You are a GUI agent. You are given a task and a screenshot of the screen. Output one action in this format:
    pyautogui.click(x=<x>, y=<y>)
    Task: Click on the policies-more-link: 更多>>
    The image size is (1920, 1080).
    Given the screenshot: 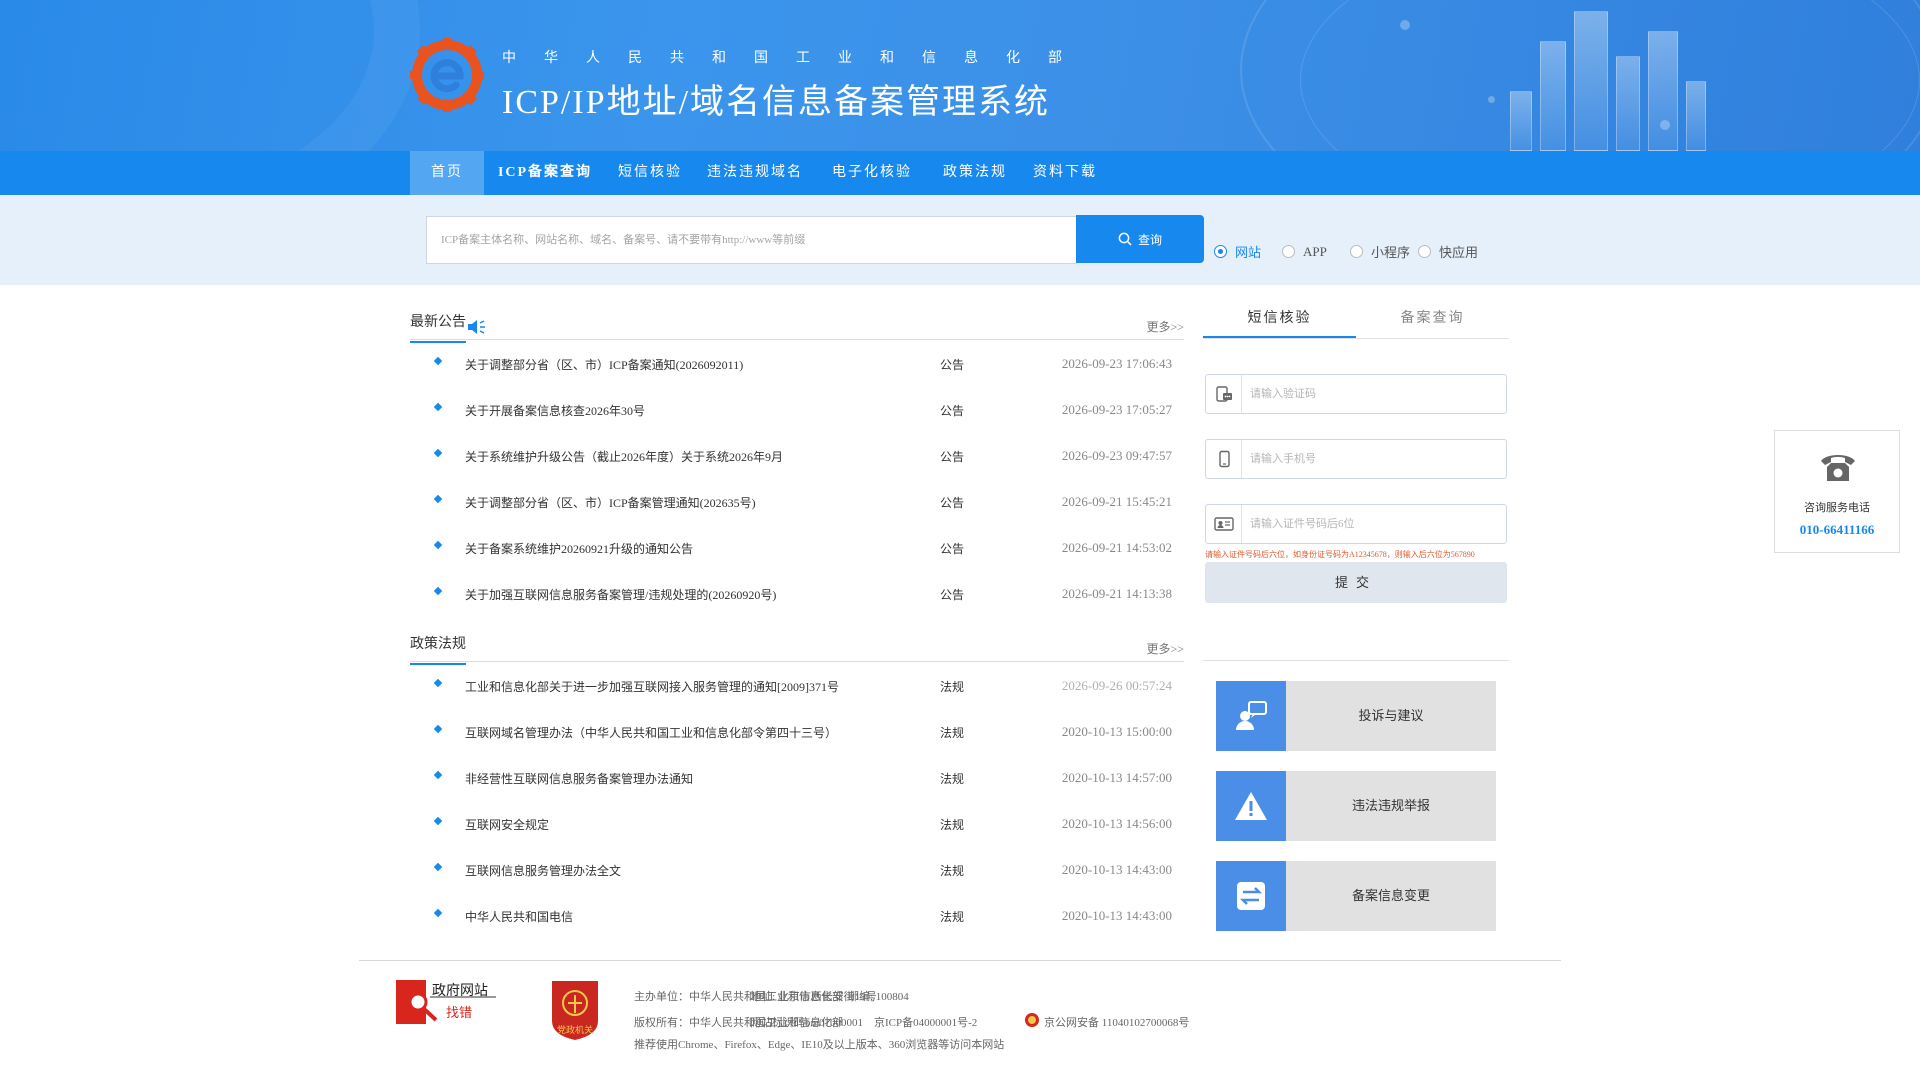 What is the action you would take?
    pyautogui.click(x=1165, y=648)
    